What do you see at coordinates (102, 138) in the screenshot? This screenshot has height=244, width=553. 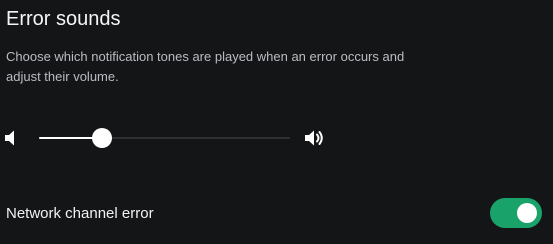 I see `volume-slider-thumb` at bounding box center [102, 138].